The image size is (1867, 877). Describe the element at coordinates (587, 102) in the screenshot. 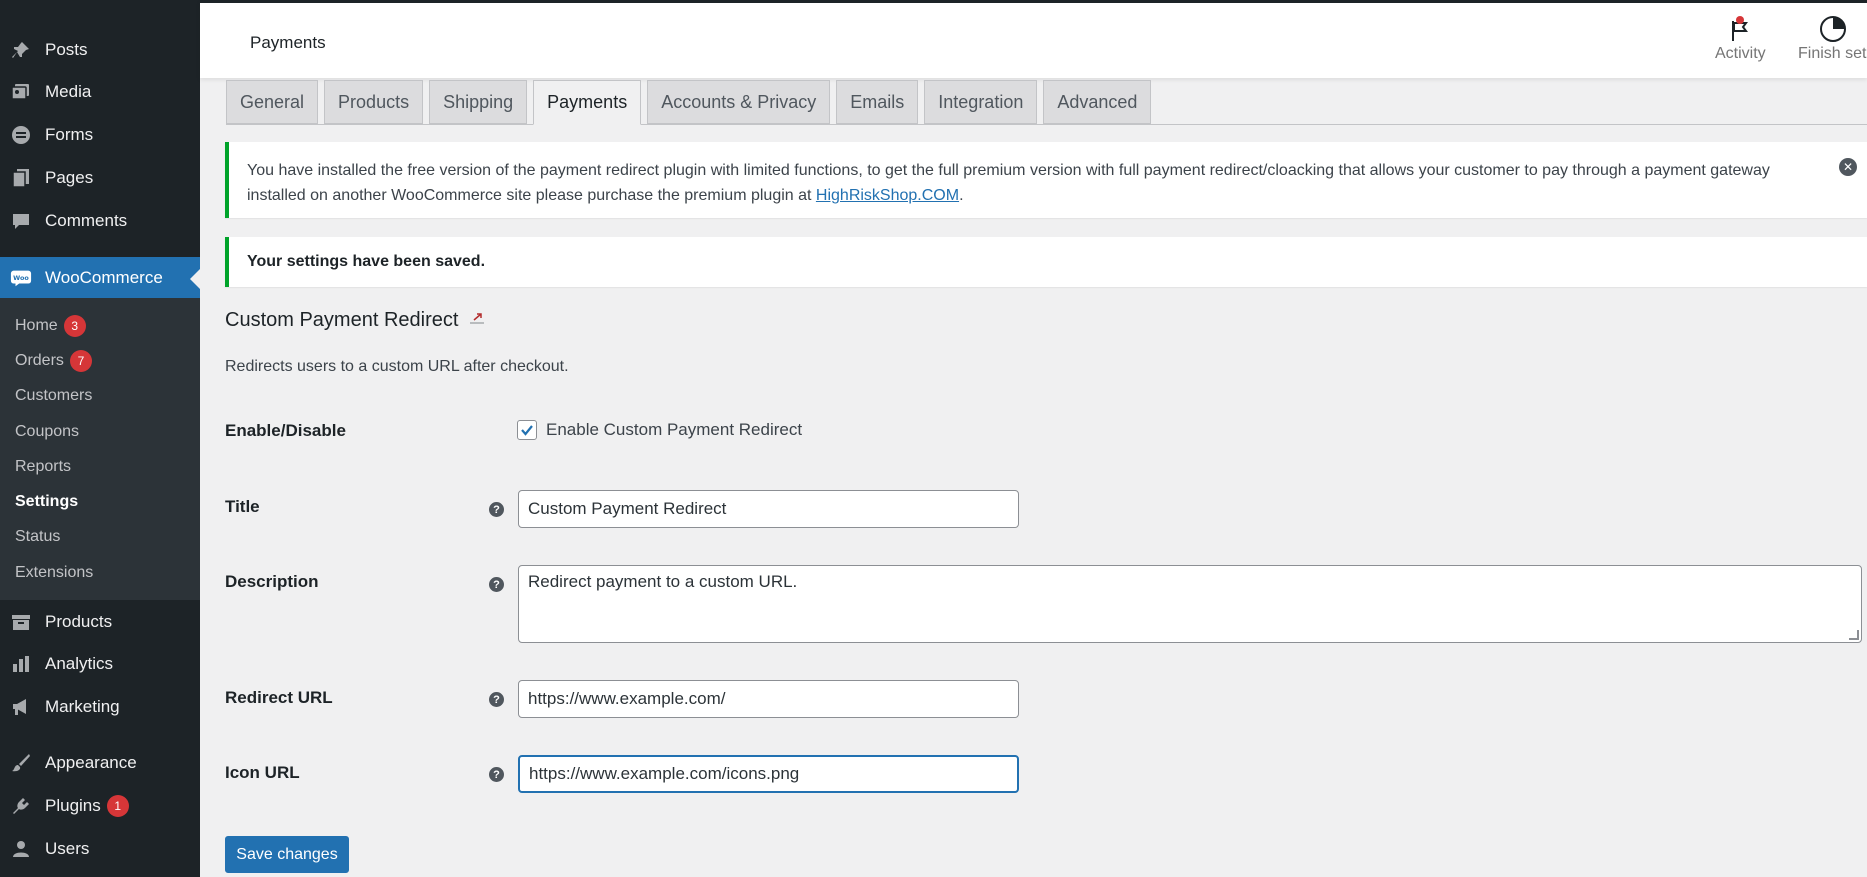

I see `tab-payments: Payments` at that location.